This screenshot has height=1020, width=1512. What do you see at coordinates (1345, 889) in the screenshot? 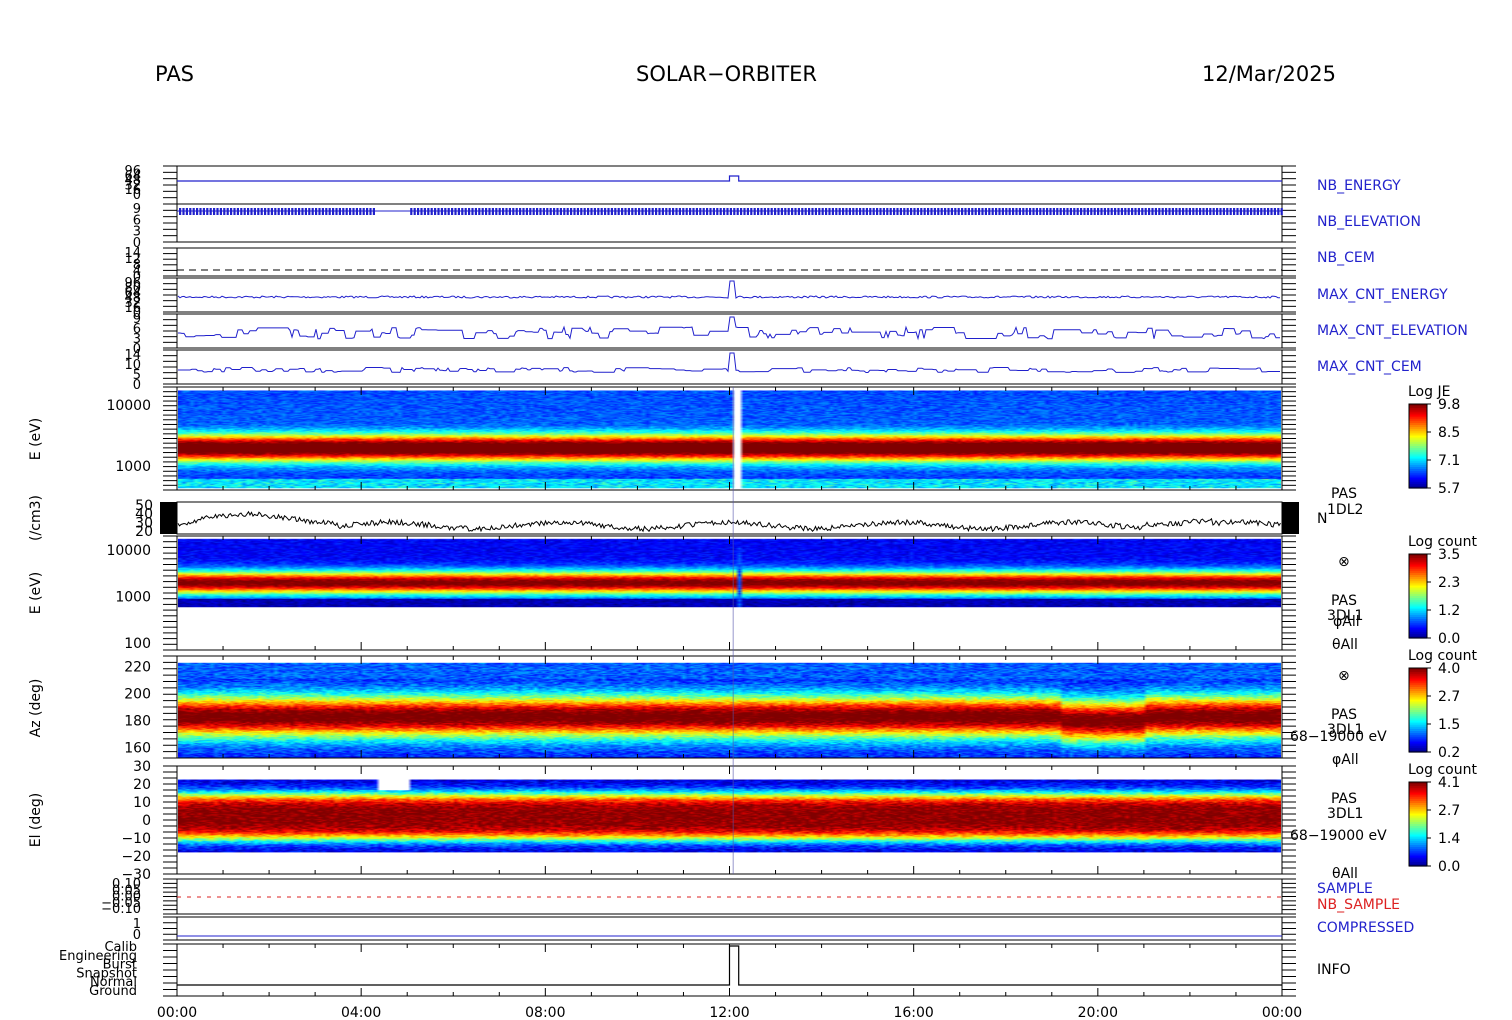
I see `sample-label: SAMPLE` at bounding box center [1345, 889].